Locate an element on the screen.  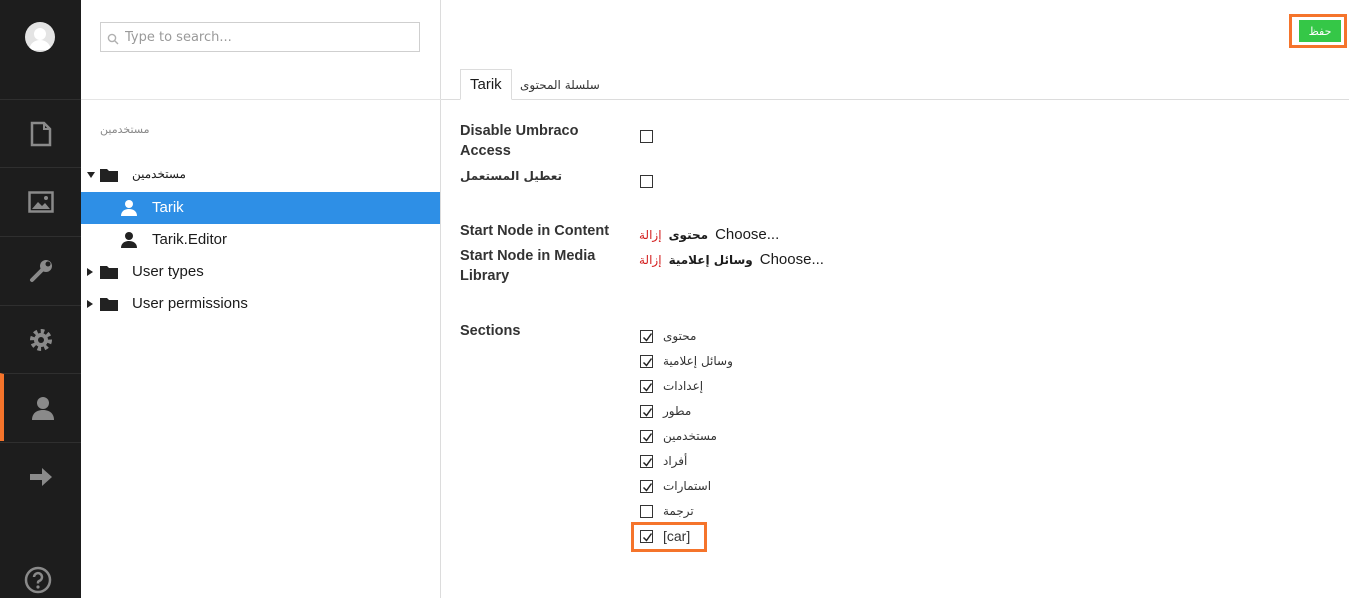
disable-access-label: Disable Umbraco Access is located at coordinates (519, 141).